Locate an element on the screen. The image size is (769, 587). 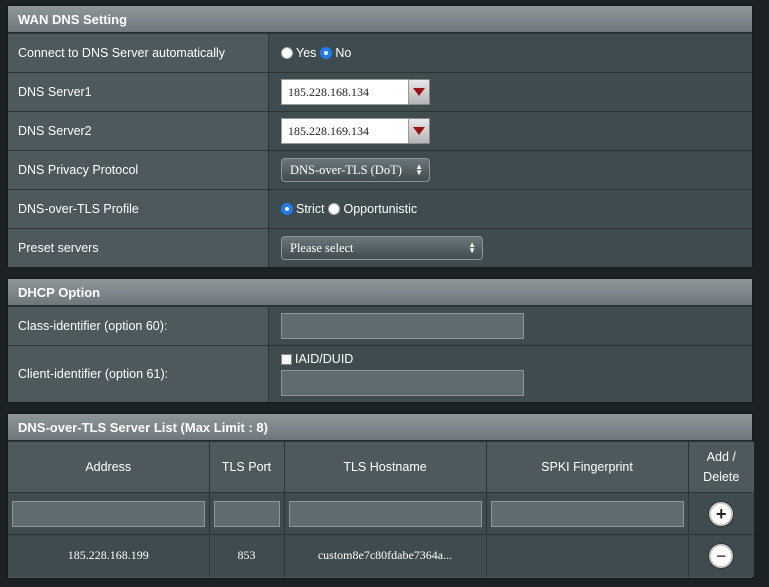
dot-list-title: DNS-over-TLS Server List (Max Limit : 8) is located at coordinates (380, 427).